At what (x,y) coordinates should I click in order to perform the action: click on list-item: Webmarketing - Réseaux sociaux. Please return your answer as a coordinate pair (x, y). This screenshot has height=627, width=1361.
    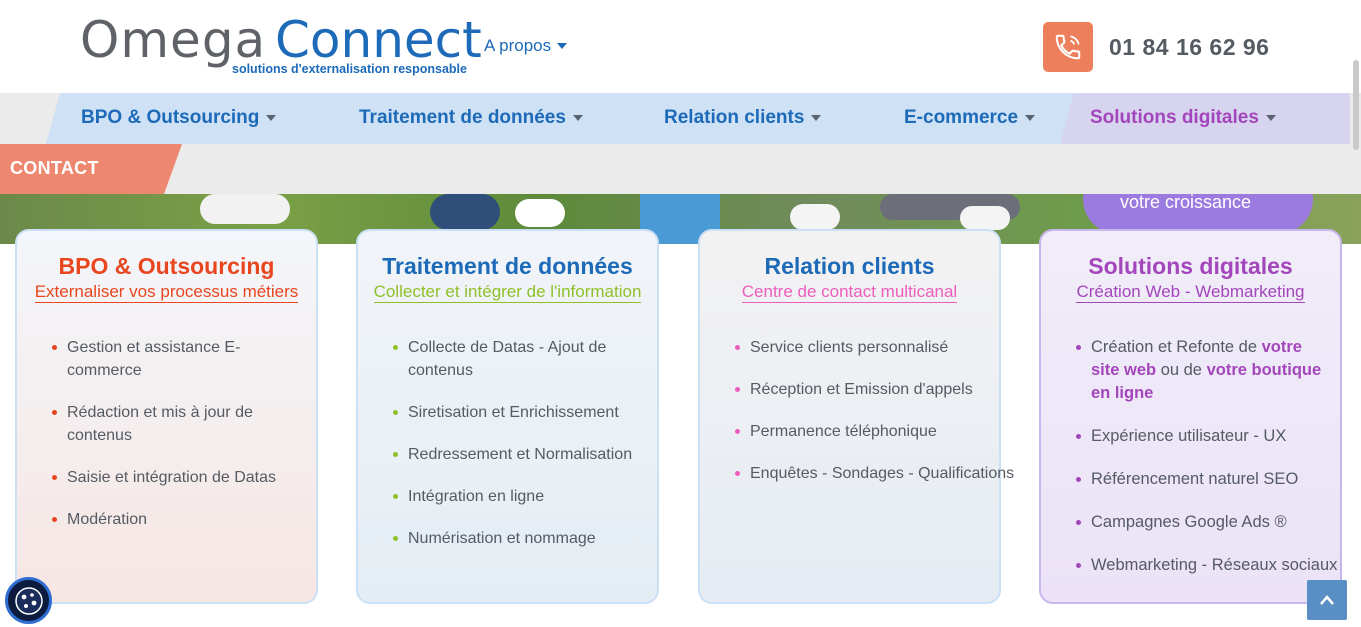
    Looking at the image, I should click on (1206, 565).